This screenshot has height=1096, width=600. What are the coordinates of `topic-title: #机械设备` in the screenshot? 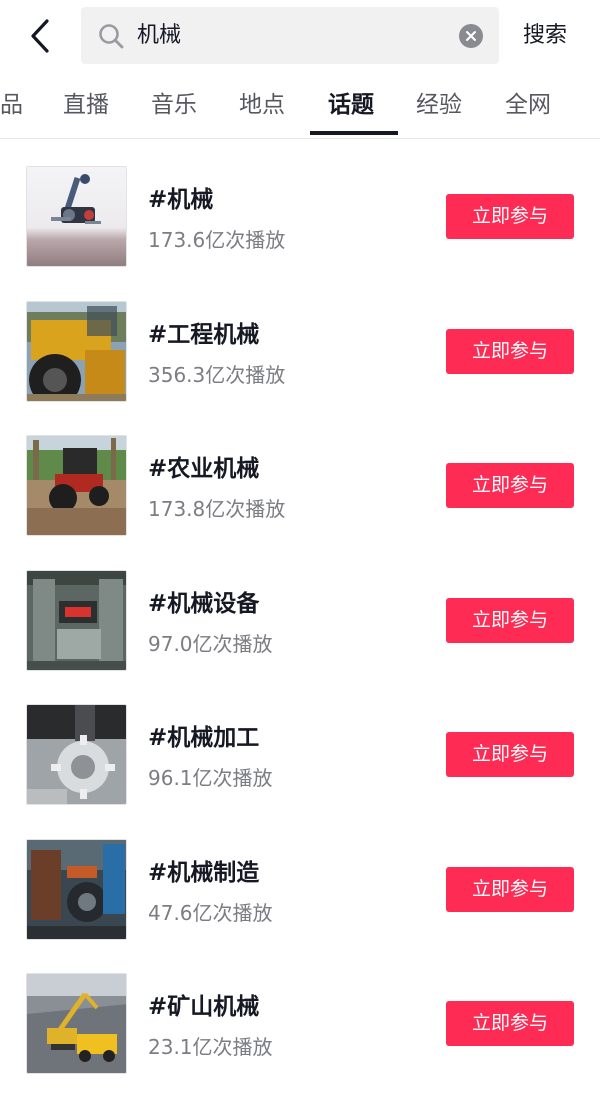 It's located at (203, 601).